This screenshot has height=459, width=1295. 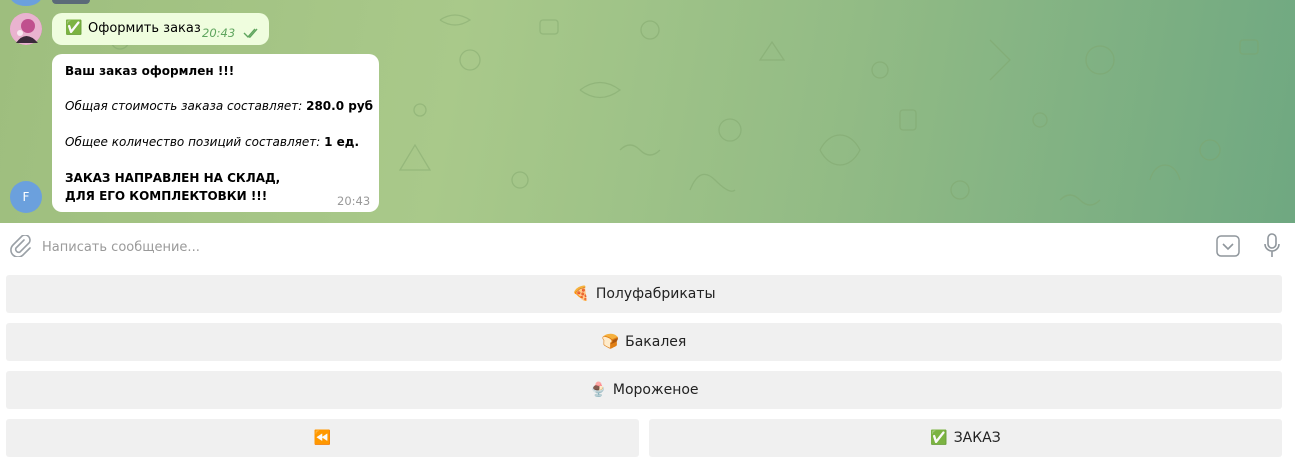 I want to click on keyboard-button-label: ЗАКАЗ, so click(x=977, y=438).